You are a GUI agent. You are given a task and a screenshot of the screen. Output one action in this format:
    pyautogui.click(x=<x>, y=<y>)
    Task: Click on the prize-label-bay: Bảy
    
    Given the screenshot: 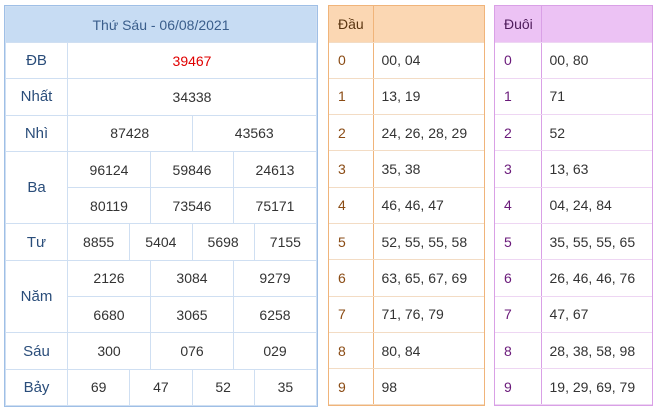 What is the action you would take?
    pyautogui.click(x=36, y=387)
    